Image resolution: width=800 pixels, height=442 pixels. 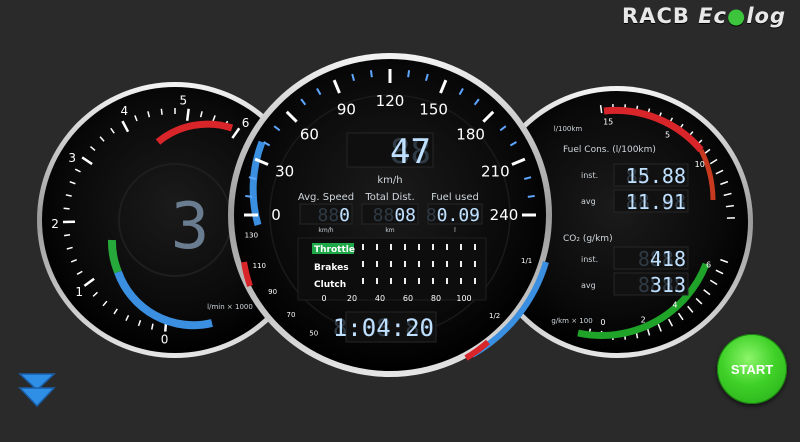 What do you see at coordinates (410, 152) in the screenshot?
I see `speed-value: 47` at bounding box center [410, 152].